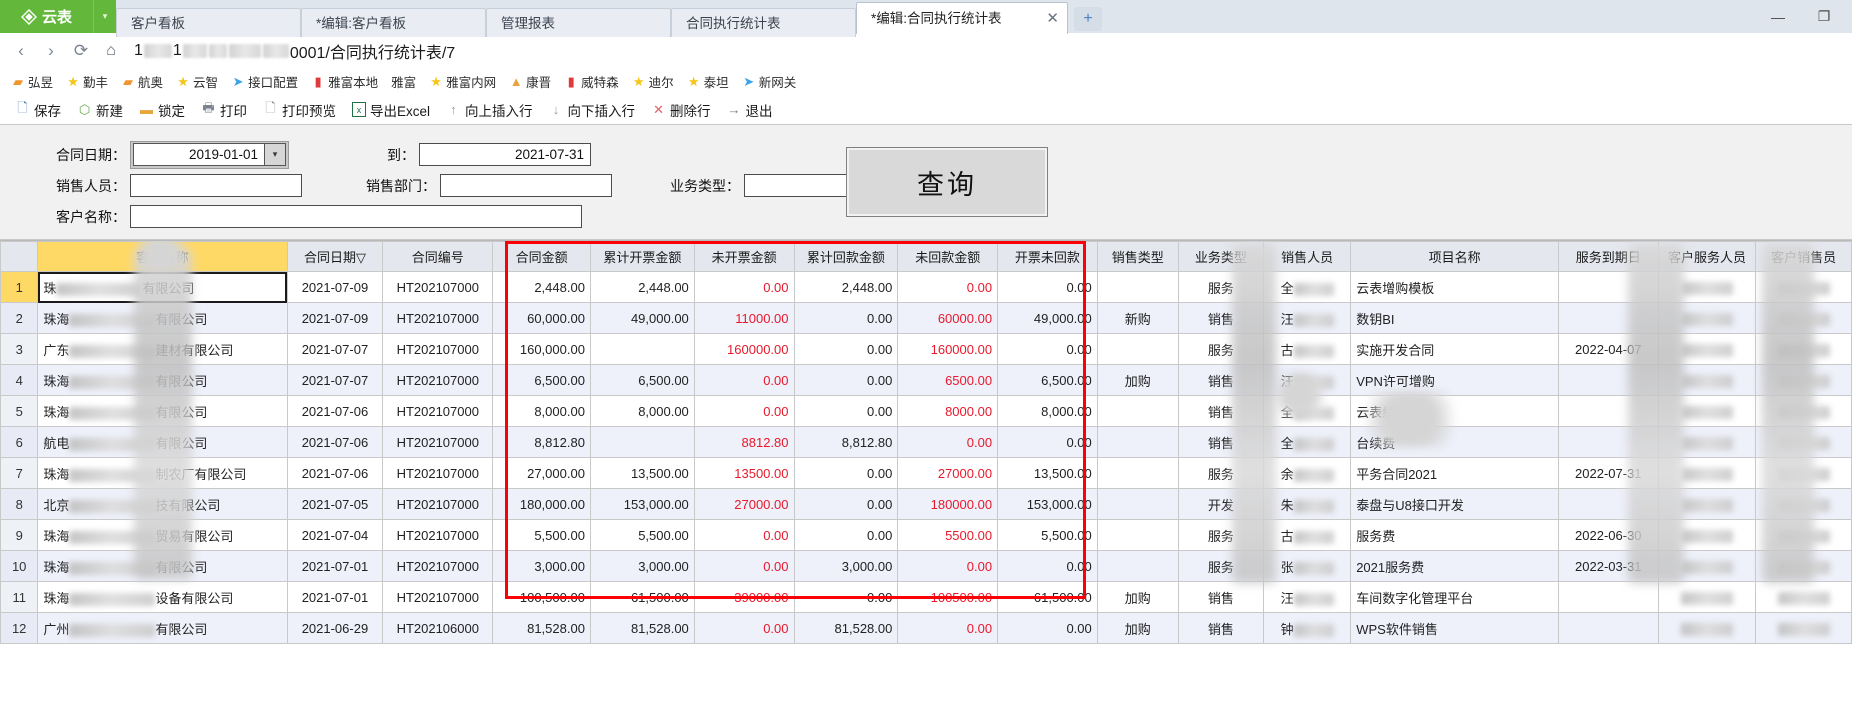  Describe the element at coordinates (1088, 19) in the screenshot. I see `new-tab-button: +` at that location.